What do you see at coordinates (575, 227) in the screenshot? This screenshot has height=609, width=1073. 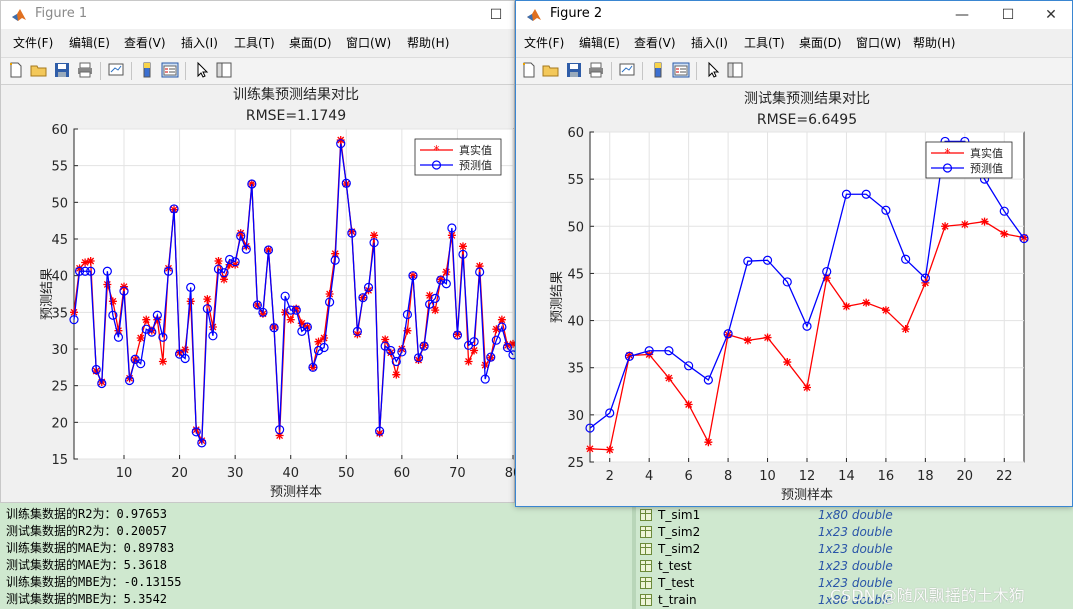 I see `y-tick-label: 50` at bounding box center [575, 227].